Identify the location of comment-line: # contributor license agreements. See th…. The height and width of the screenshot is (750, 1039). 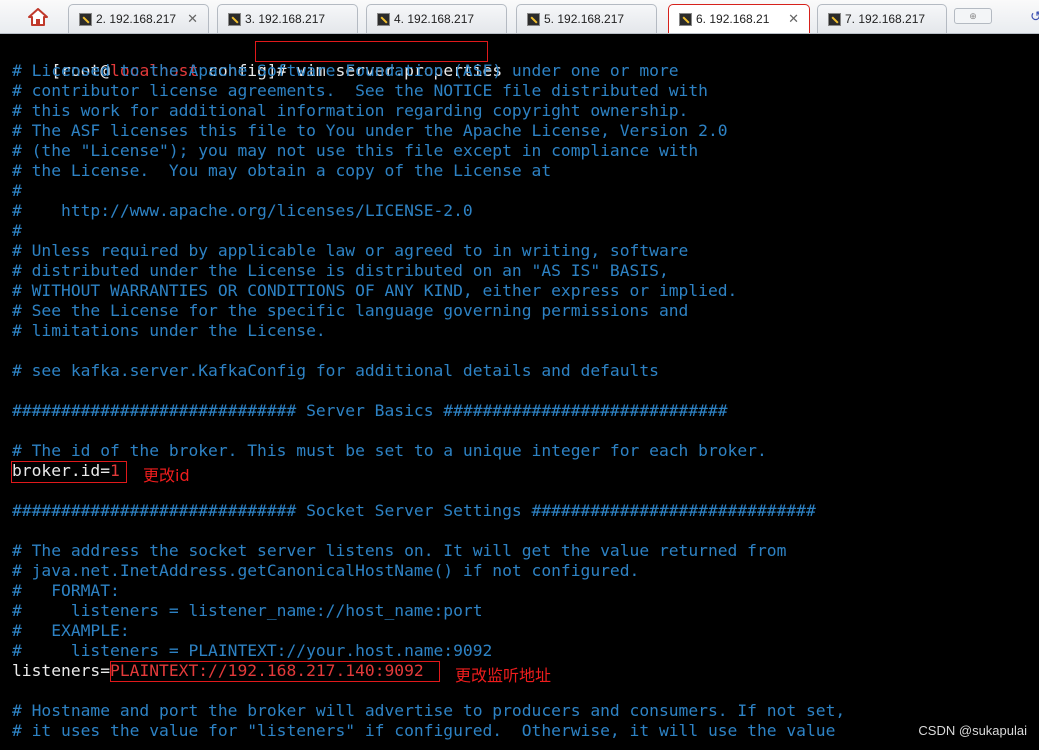
(360, 90).